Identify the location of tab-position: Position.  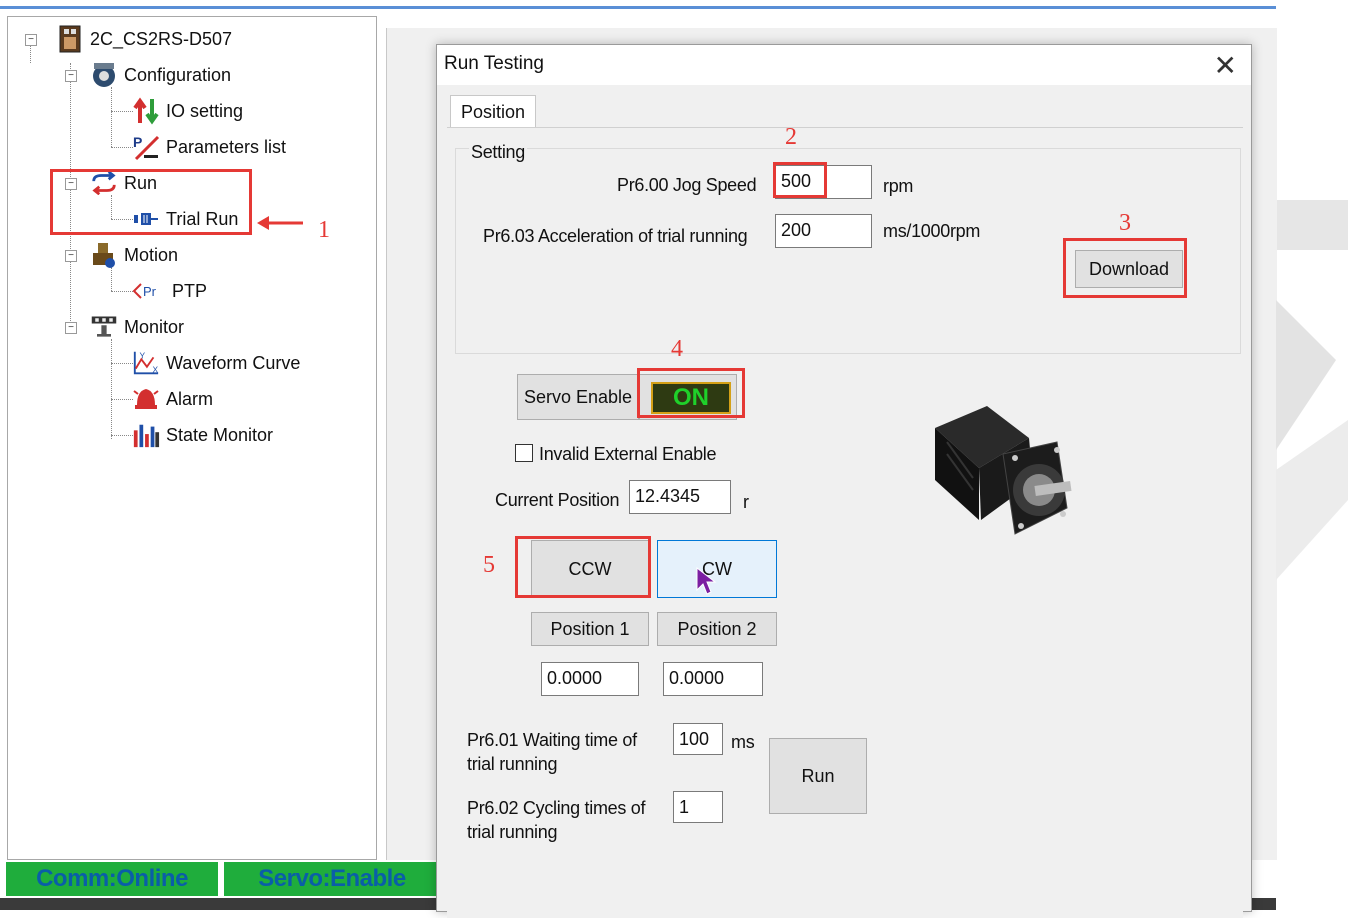
(493, 111).